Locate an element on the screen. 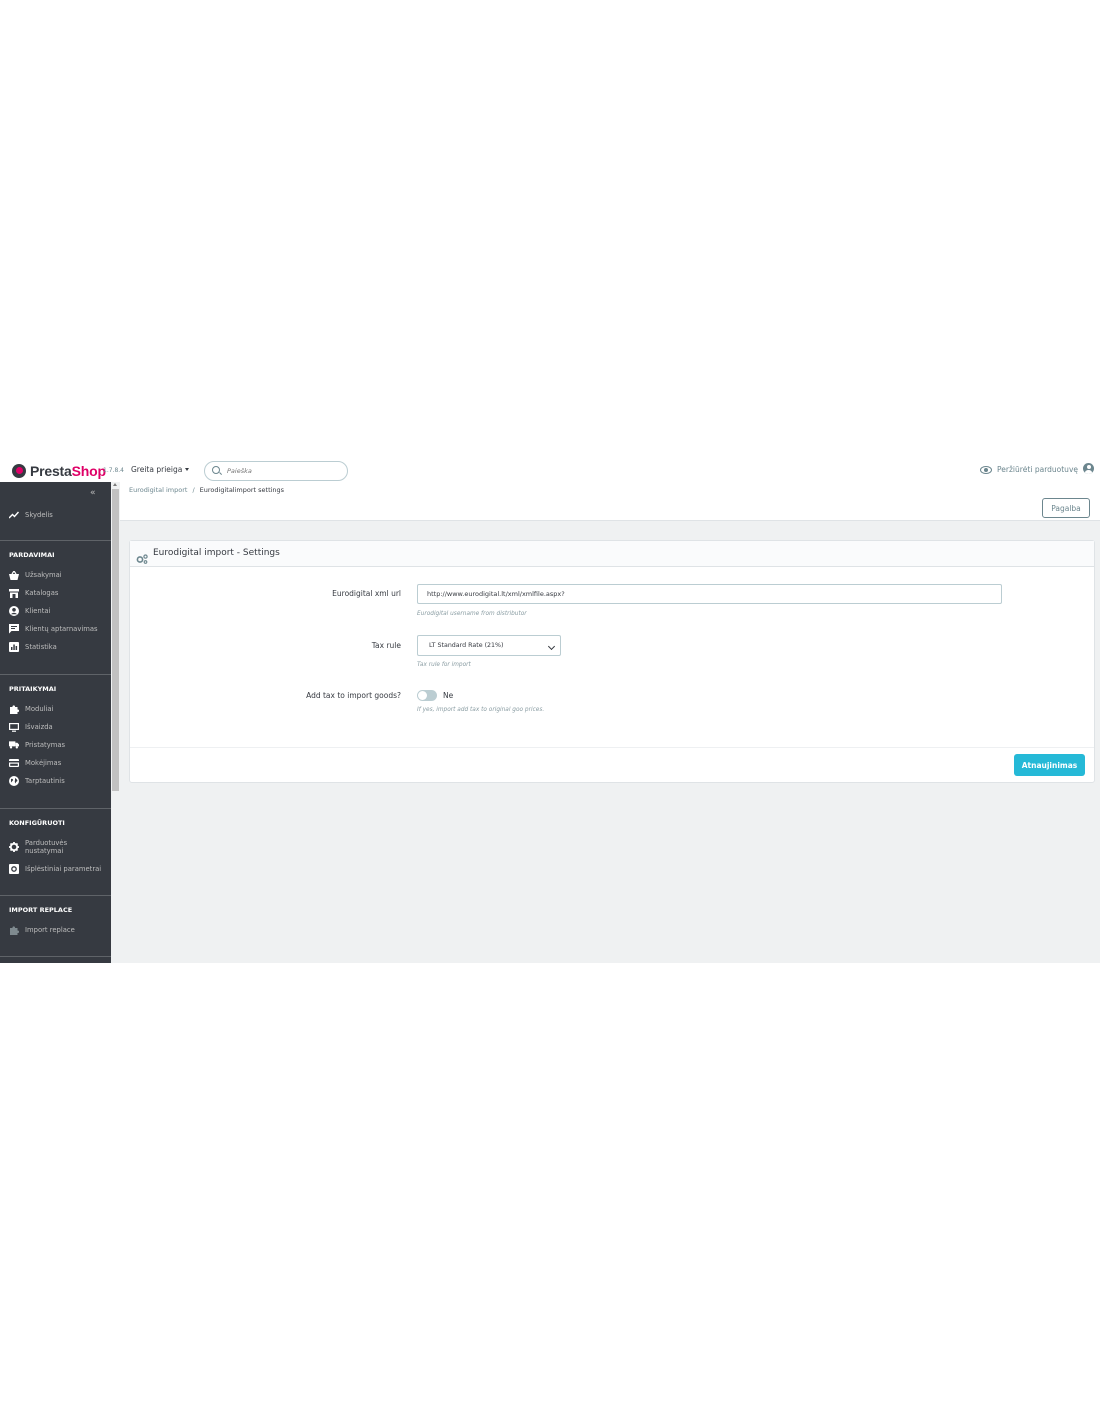  sidebar-item-shop-parameters: Parduotuvės nustatymai is located at coordinates (55, 847).